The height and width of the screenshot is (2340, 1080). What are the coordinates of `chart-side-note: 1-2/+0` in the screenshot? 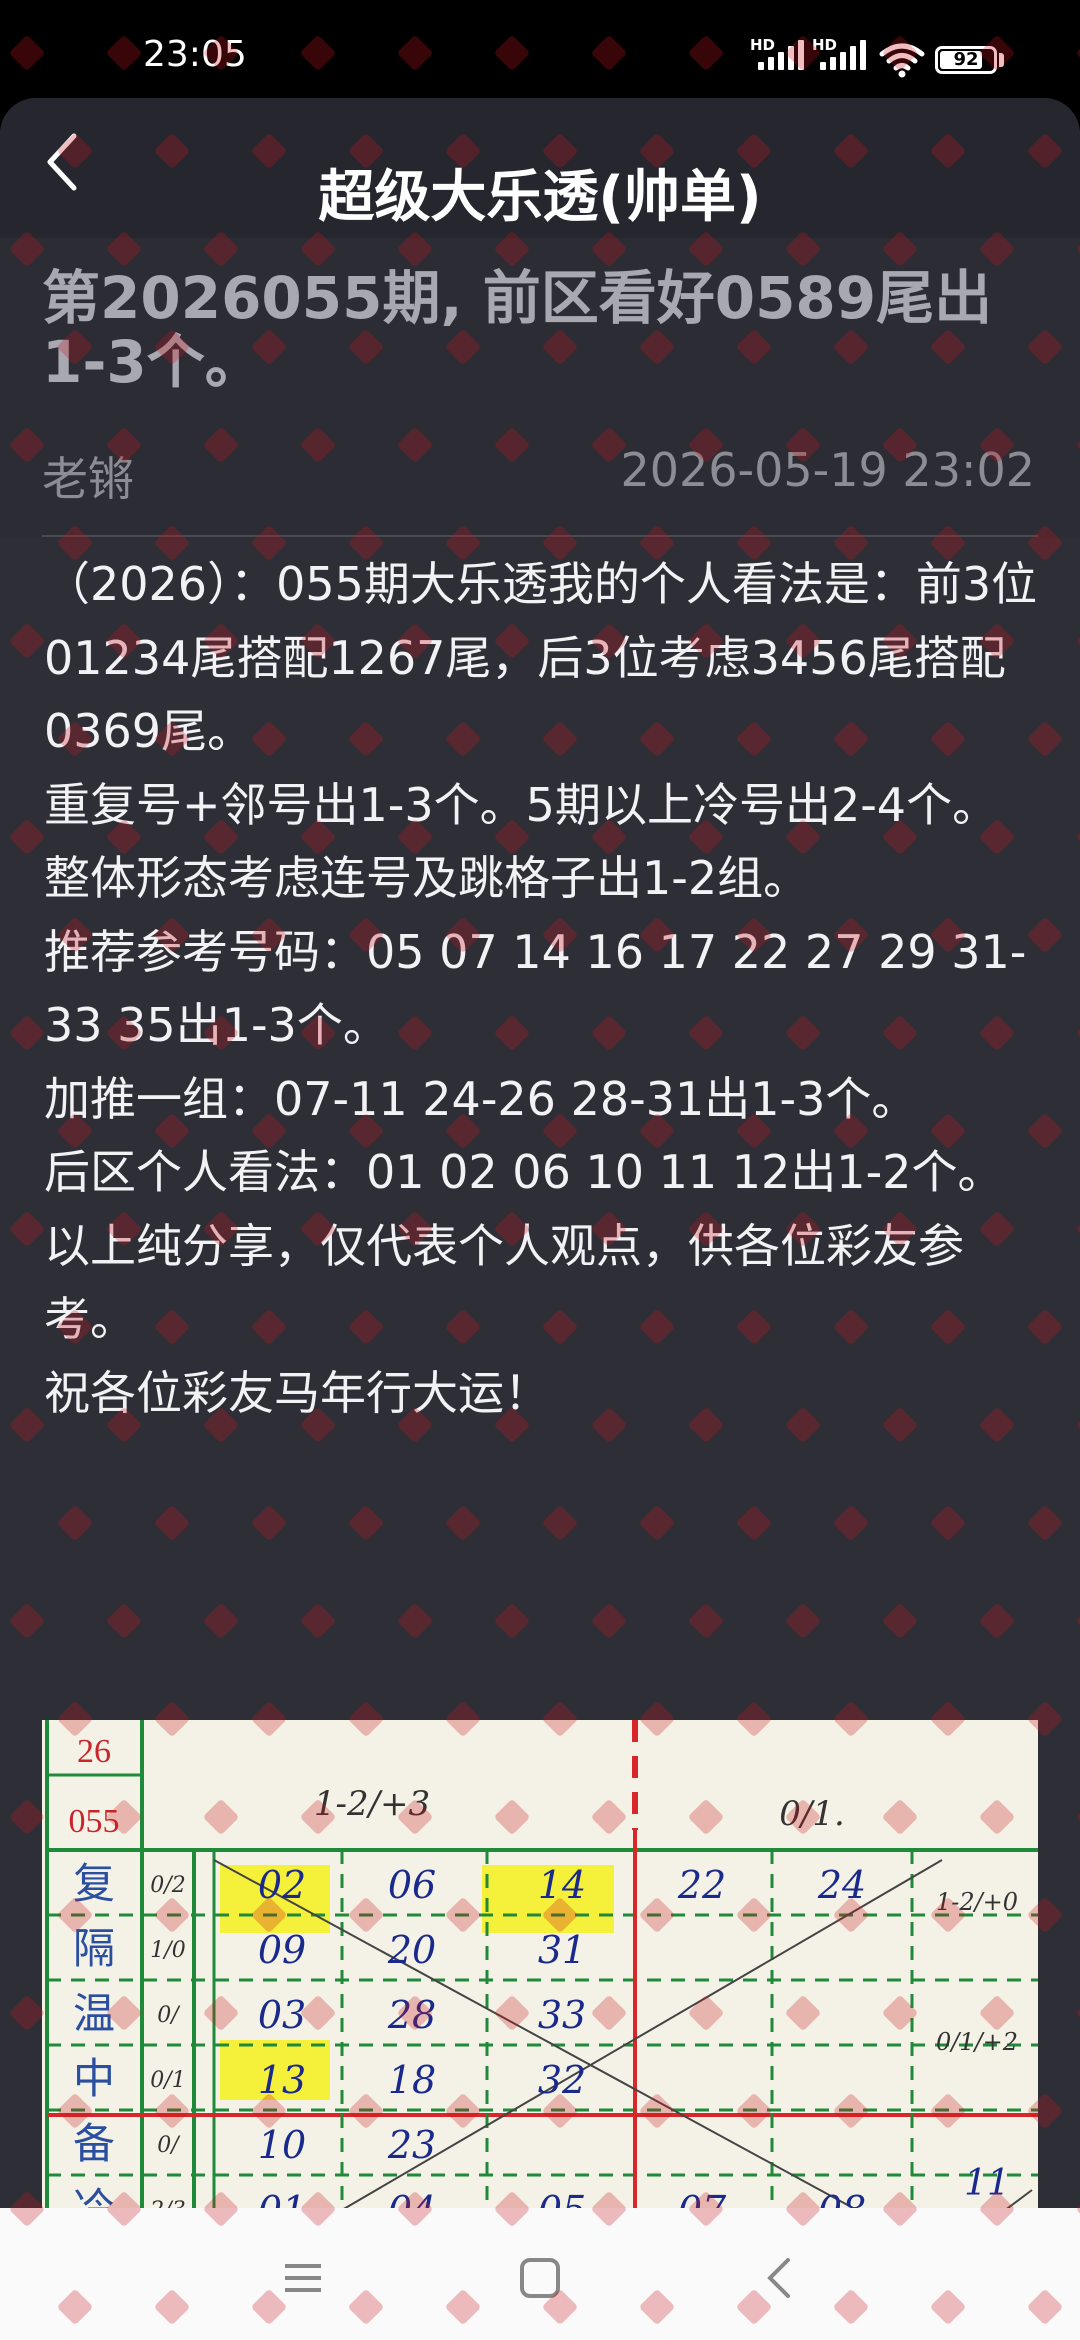 It's located at (977, 1902).